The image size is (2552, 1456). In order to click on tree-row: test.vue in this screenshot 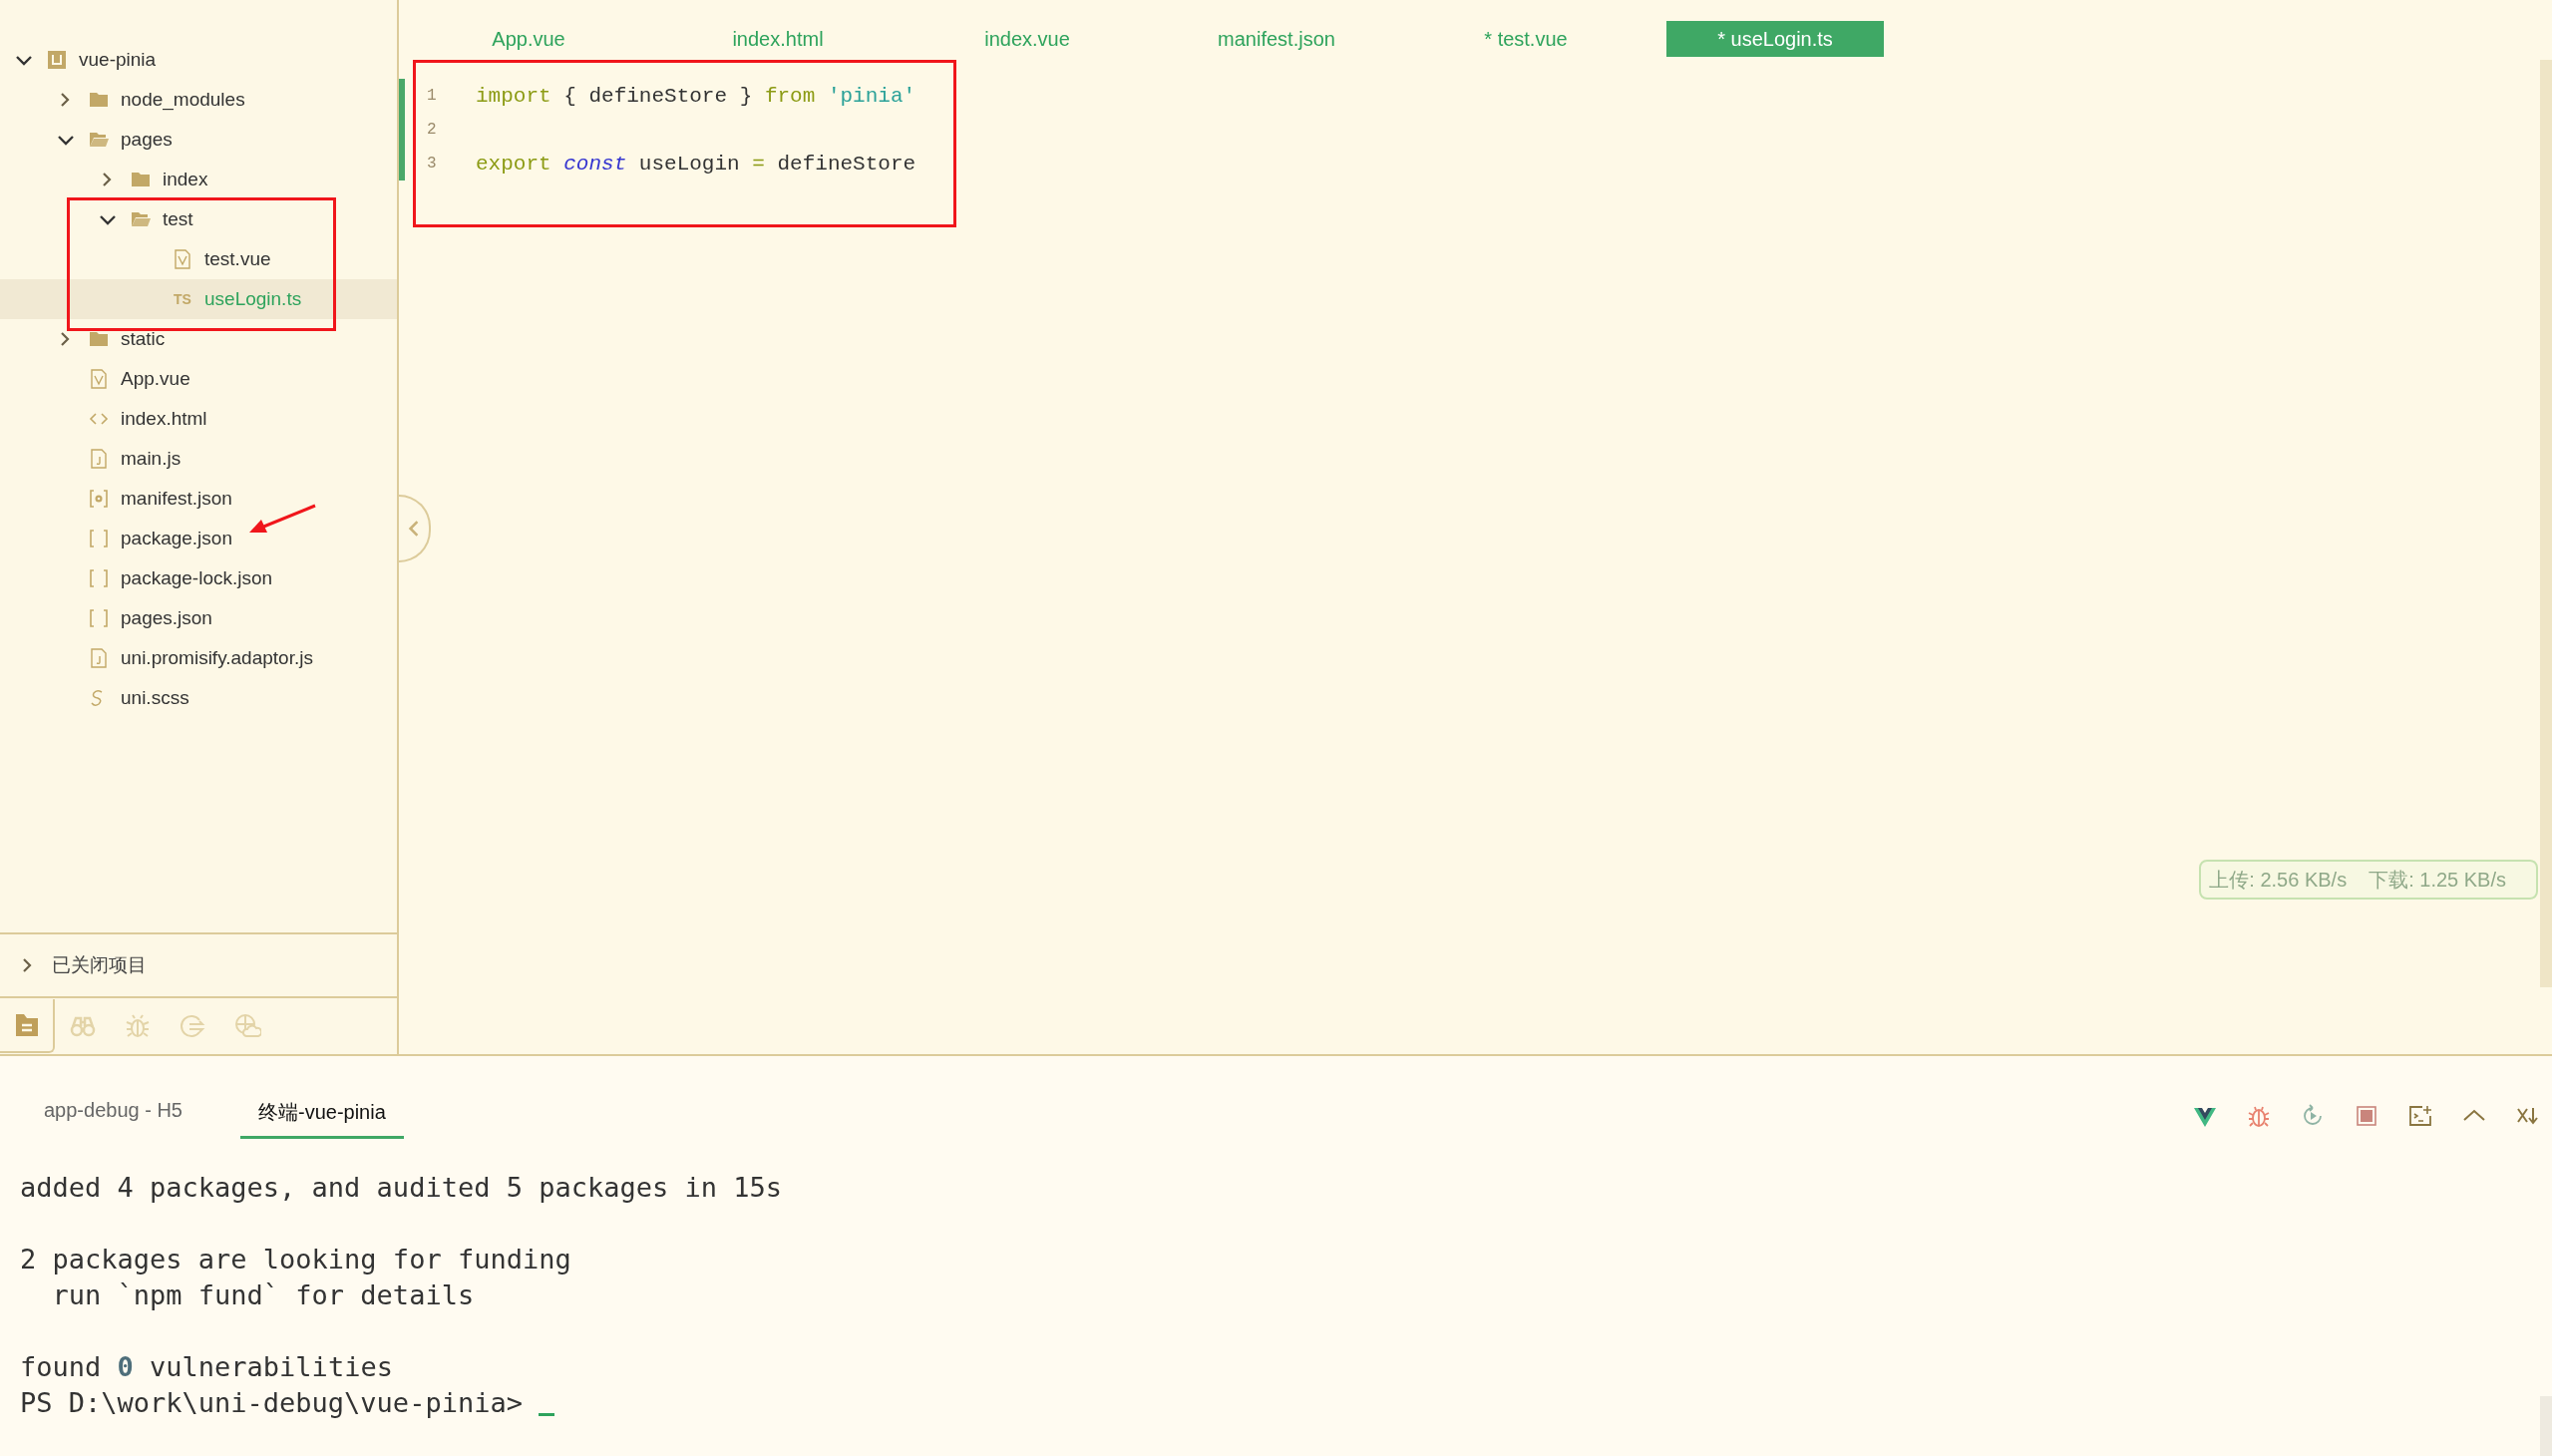, I will do `click(198, 259)`.